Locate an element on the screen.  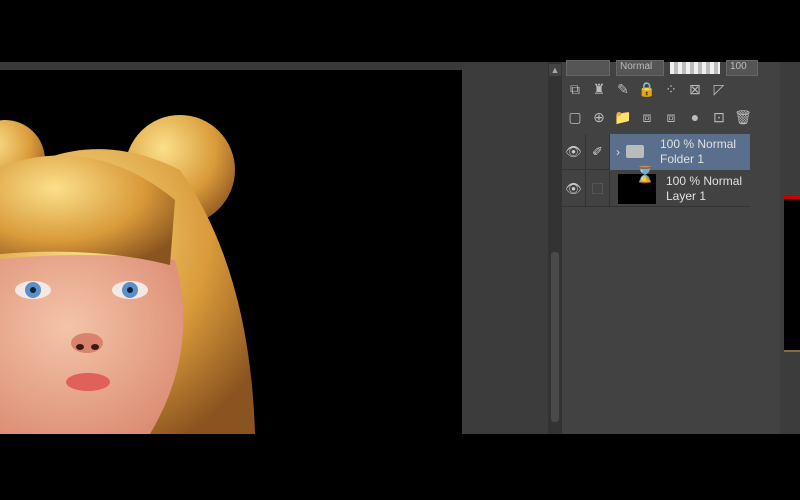
create-layer-mask-icon: ● is located at coordinates (695, 117).